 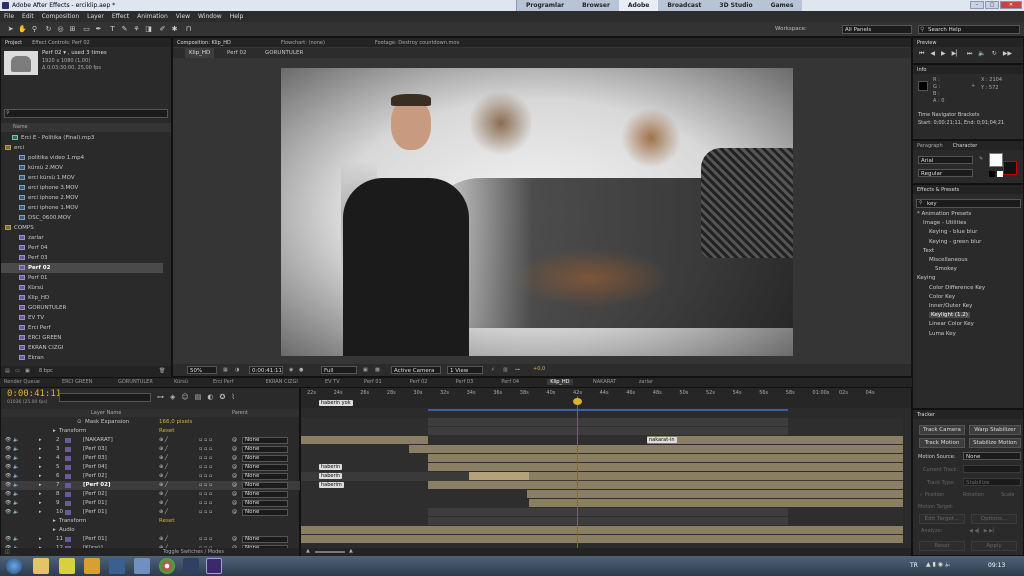 What do you see at coordinates (105, 397) in the screenshot?
I see `timeline-search-input` at bounding box center [105, 397].